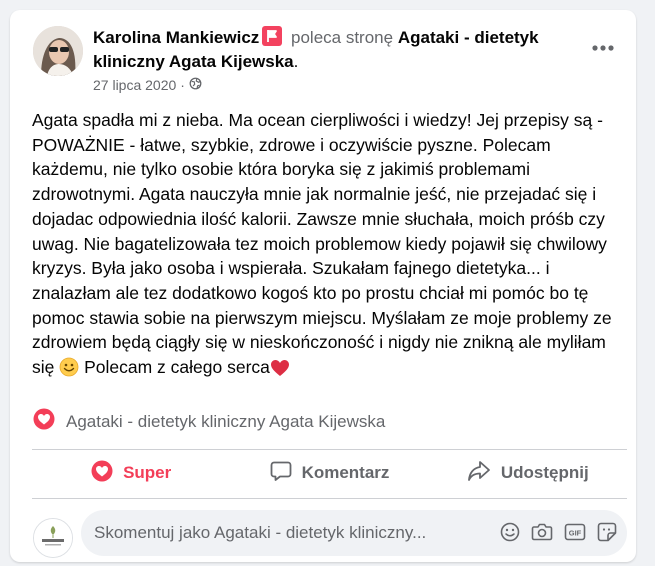 This screenshot has height=566, width=655. I want to click on super-button: Super, so click(131, 473).